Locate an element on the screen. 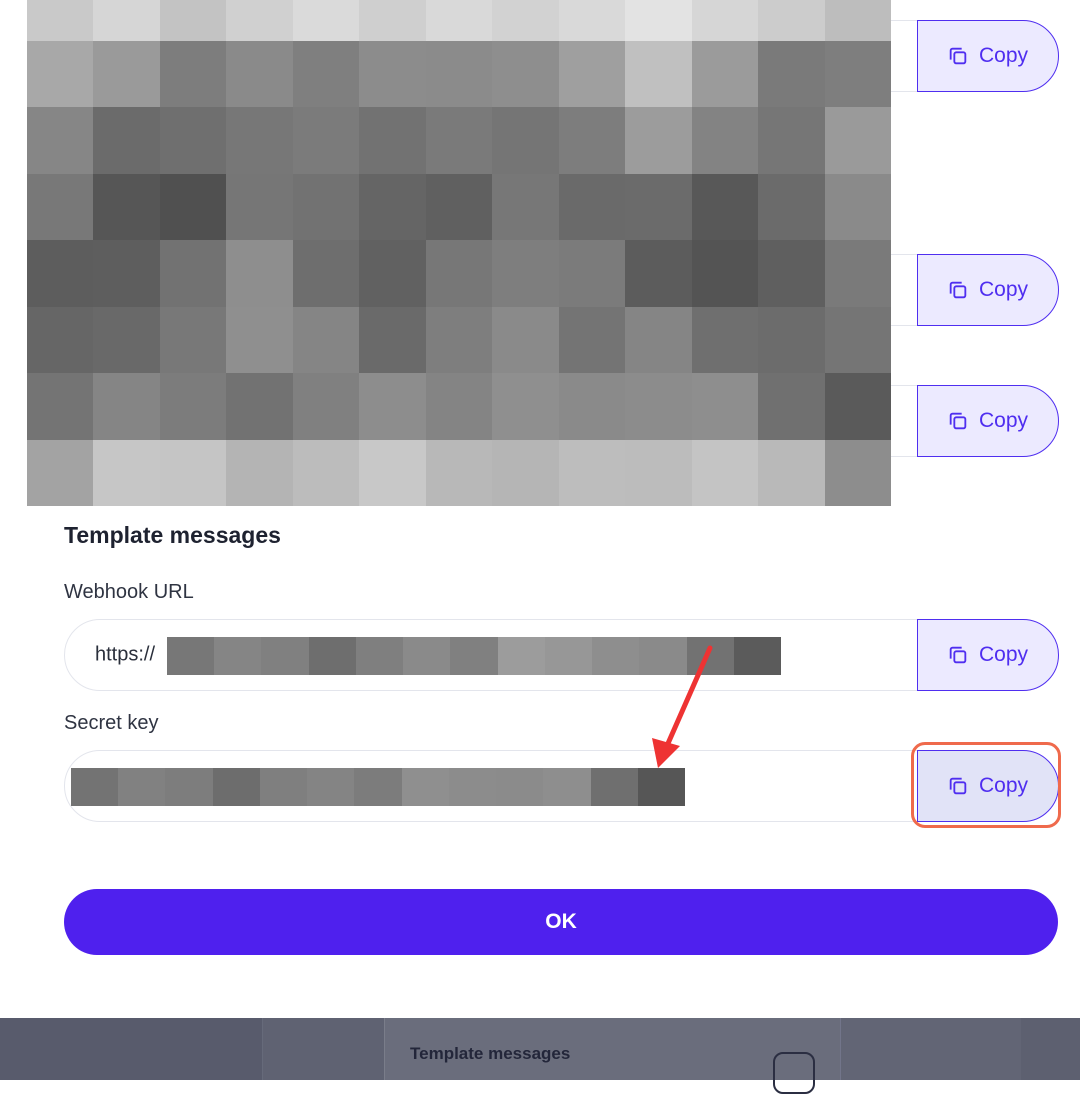 Image resolution: width=1080 pixels, height=1094 pixels. ok-button: OK is located at coordinates (561, 922).